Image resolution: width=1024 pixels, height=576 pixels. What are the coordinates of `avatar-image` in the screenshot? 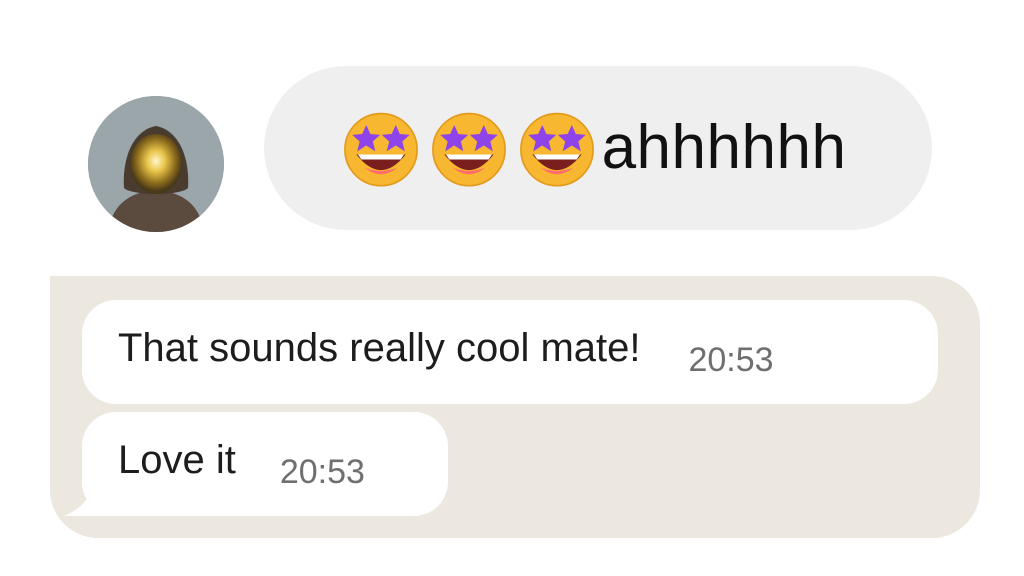 It's located at (156, 164).